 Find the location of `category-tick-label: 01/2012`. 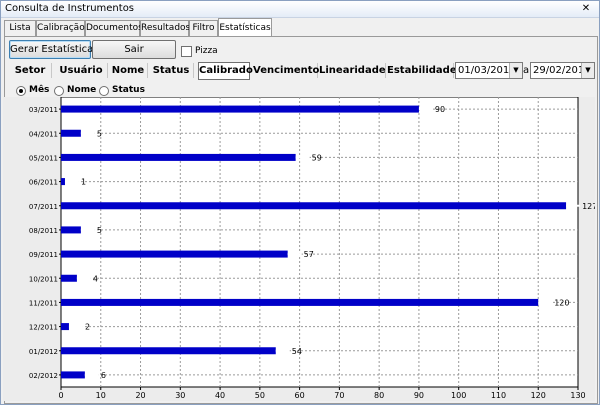

category-tick-label: 01/2012 is located at coordinates (43, 352).